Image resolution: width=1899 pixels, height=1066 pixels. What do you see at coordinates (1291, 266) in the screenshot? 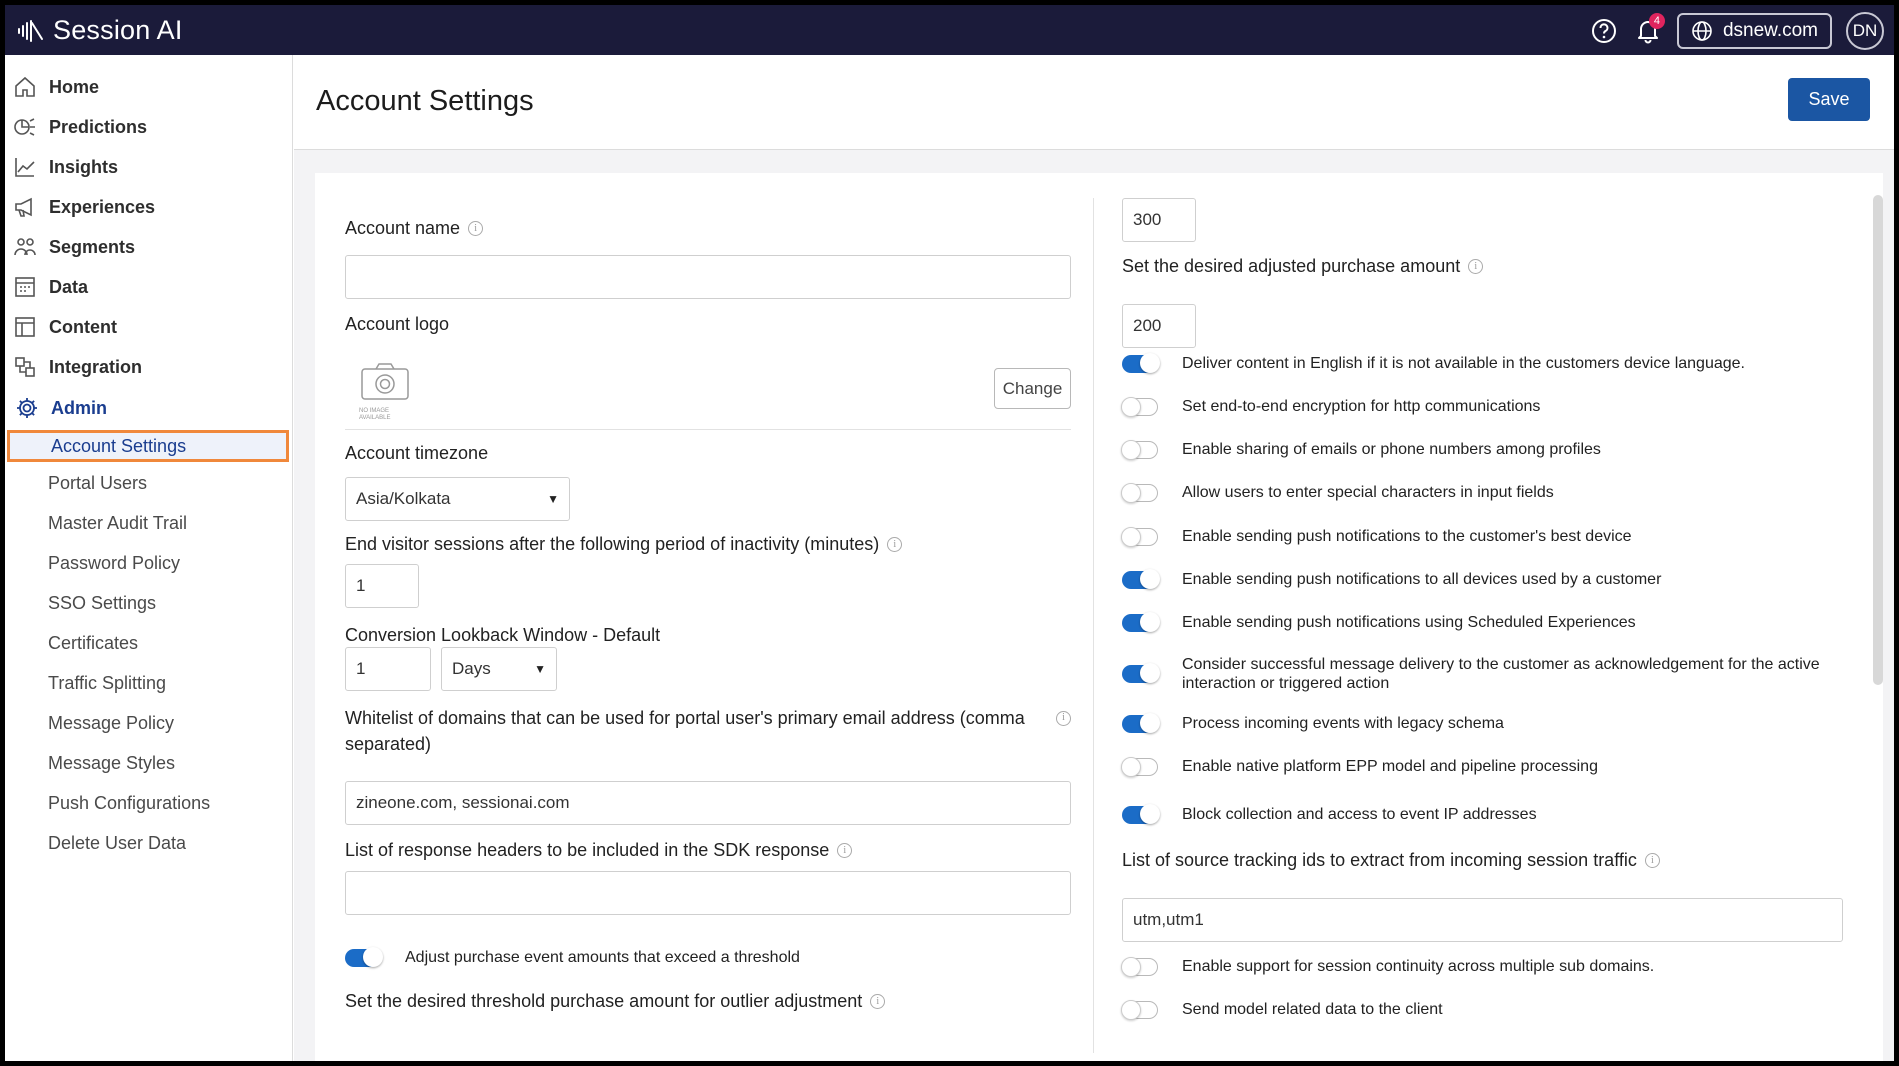
I see `adjusted-amount-label-text: Set the desired adjusted purchase amount` at bounding box center [1291, 266].